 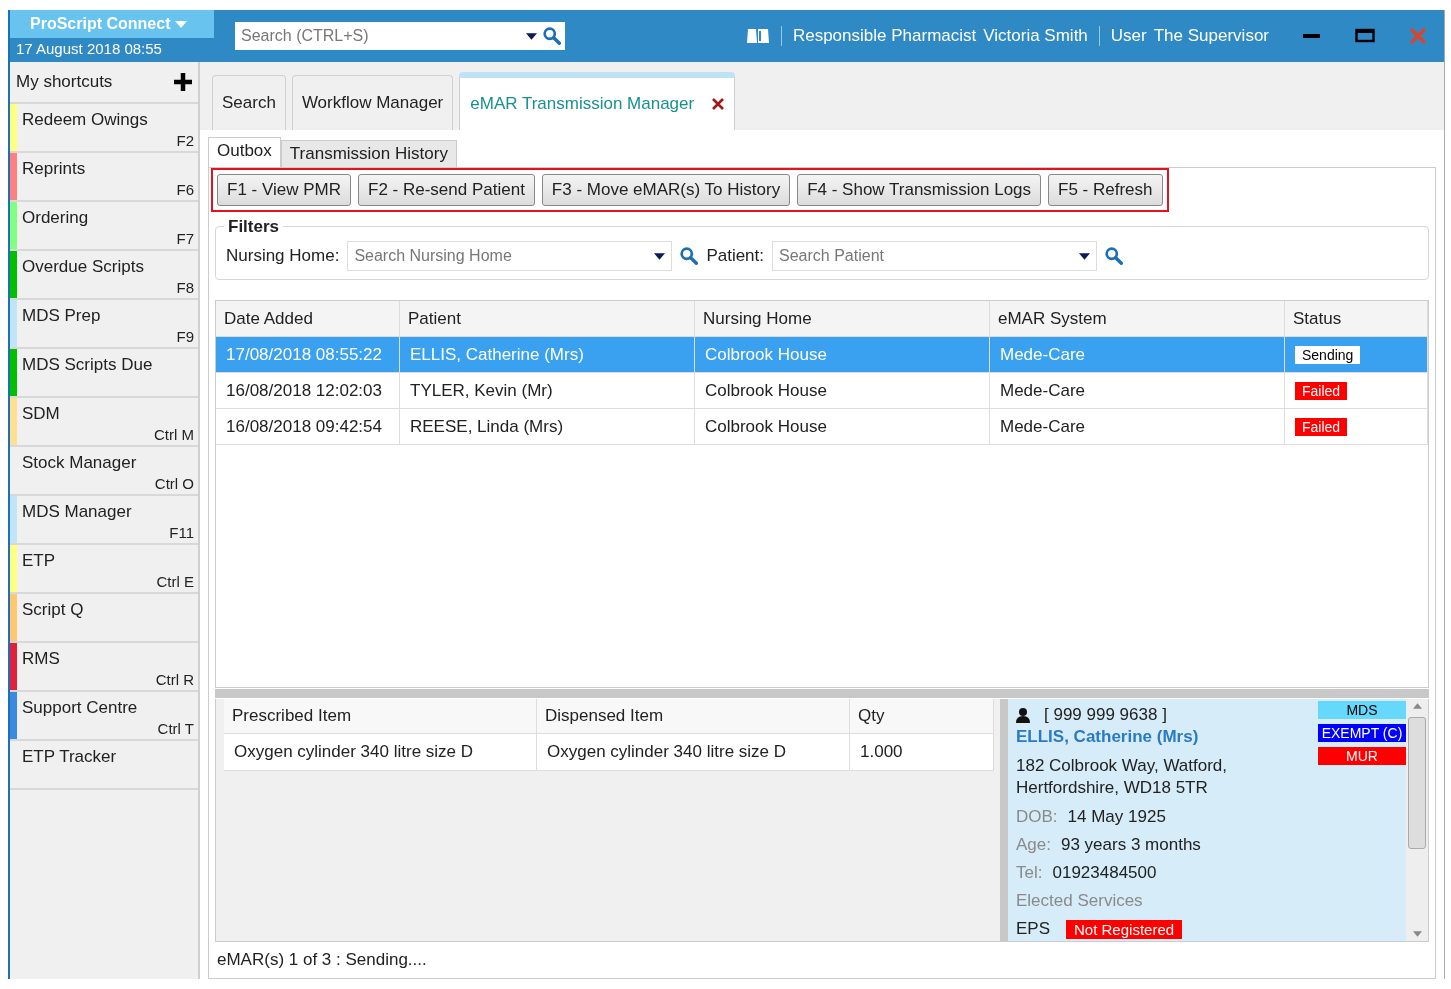 I want to click on close-icon, so click(x=718, y=104).